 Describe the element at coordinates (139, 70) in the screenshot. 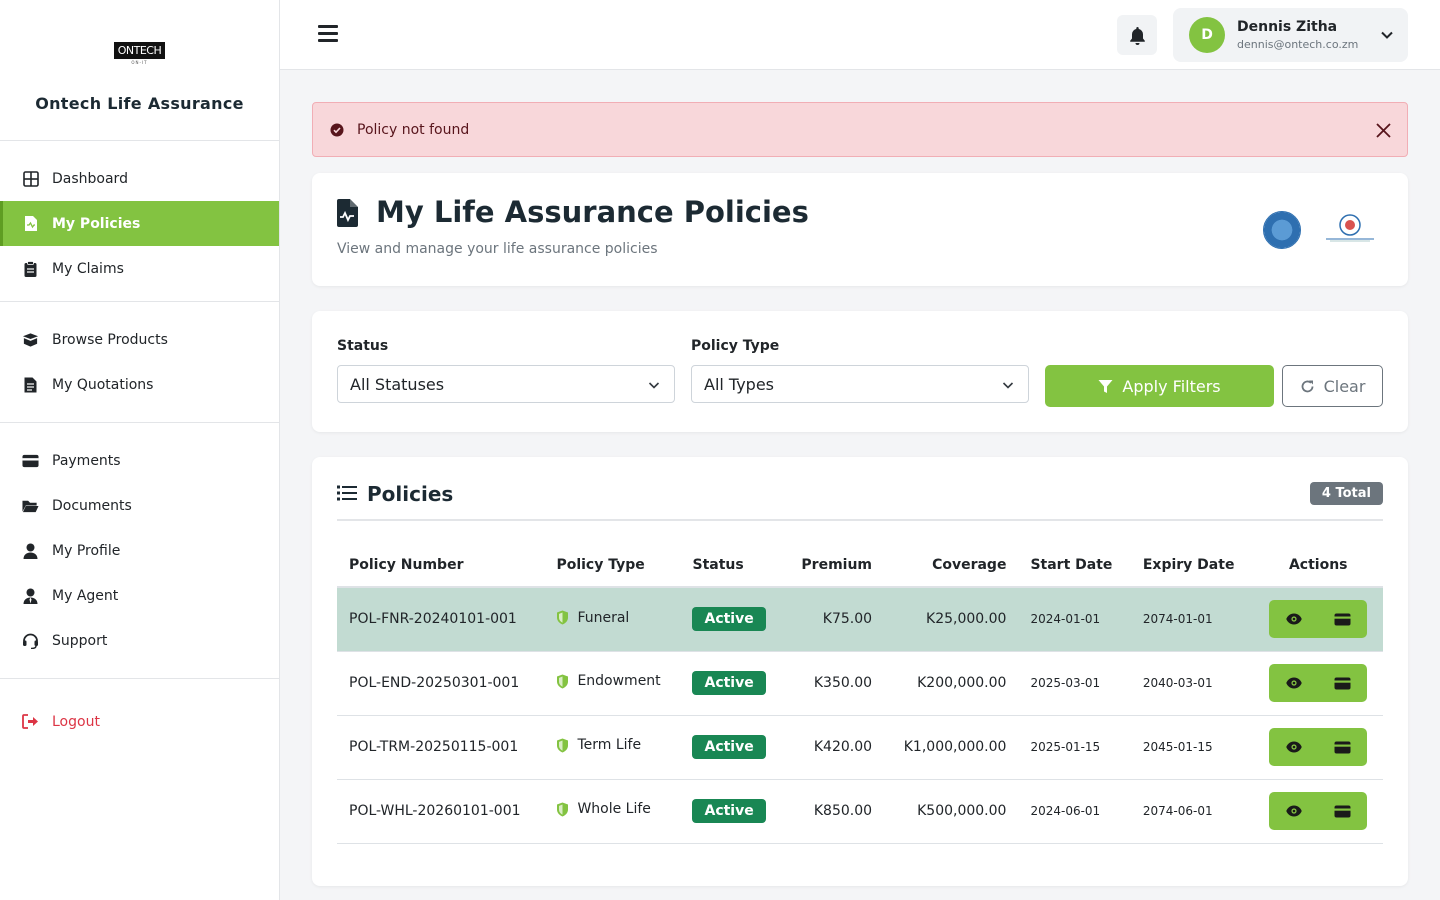

I see `brand: ONTECH ON-IT Ontech Life Assurance` at that location.